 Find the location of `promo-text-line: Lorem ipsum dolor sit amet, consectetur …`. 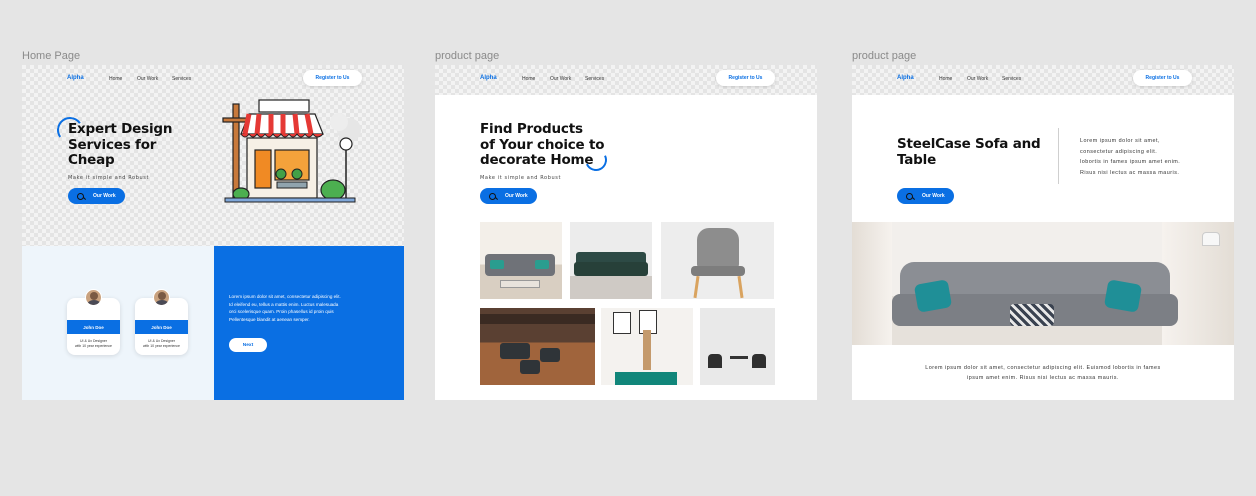

promo-text-line: Lorem ipsum dolor sit amet, consectetur … is located at coordinates (285, 296).